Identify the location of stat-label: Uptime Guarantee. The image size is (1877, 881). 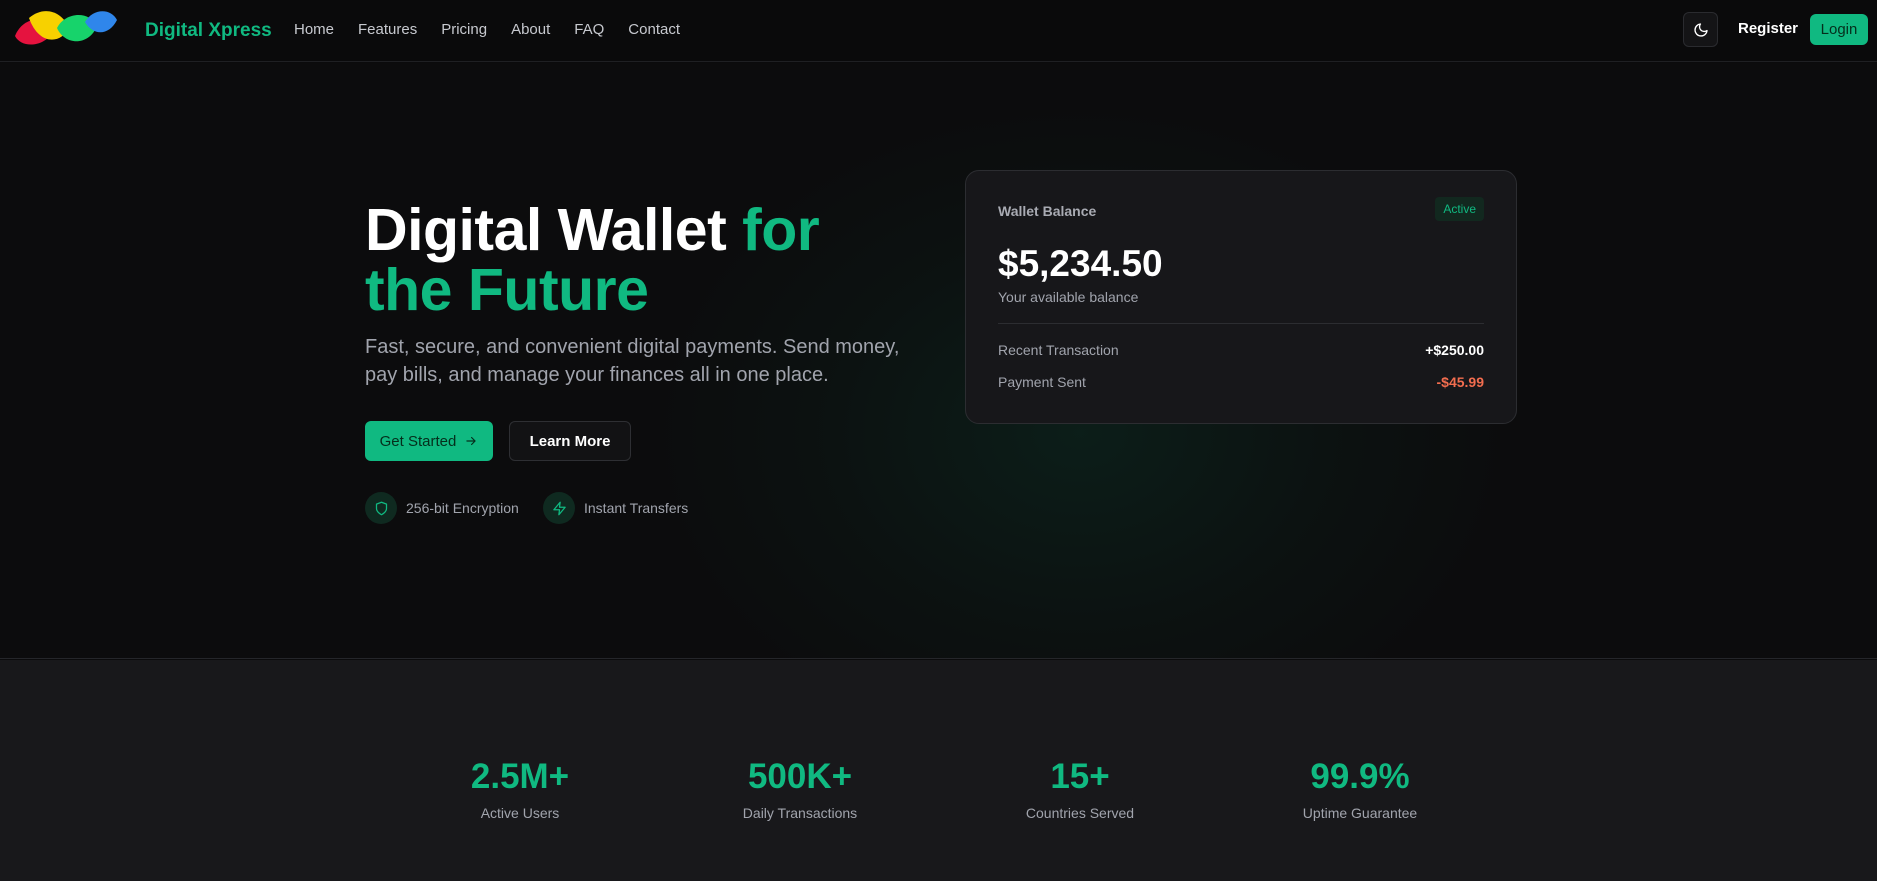
(1360, 813).